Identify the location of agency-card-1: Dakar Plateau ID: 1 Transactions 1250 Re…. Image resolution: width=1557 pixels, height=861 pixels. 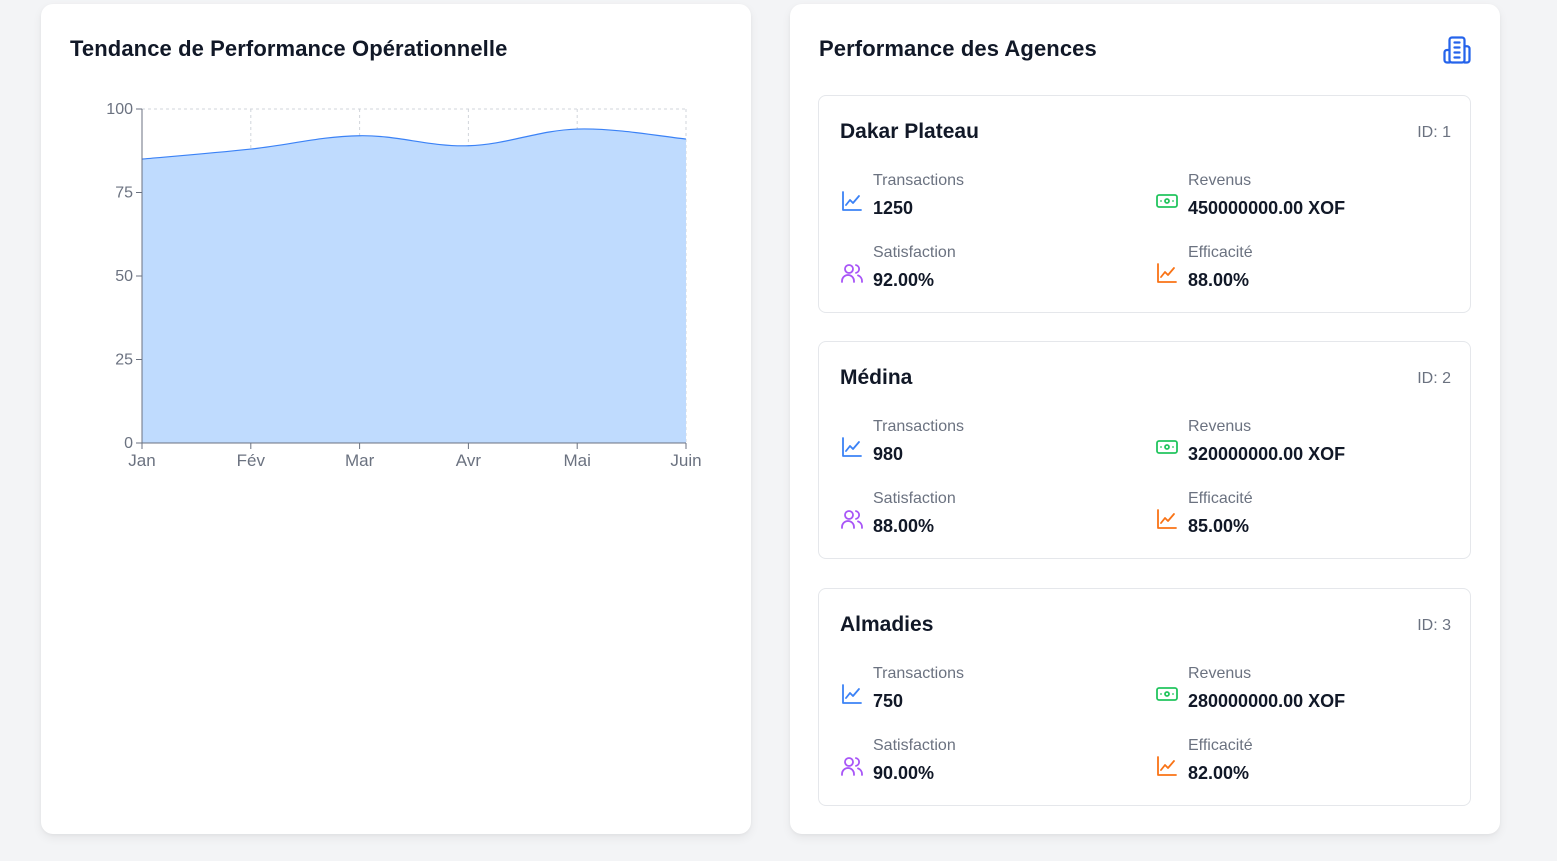
(1144, 204).